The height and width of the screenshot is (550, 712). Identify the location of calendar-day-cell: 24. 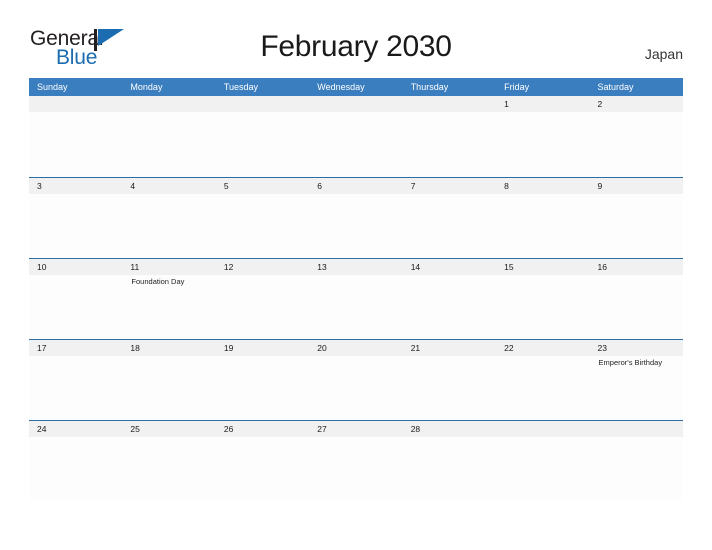
(76, 461).